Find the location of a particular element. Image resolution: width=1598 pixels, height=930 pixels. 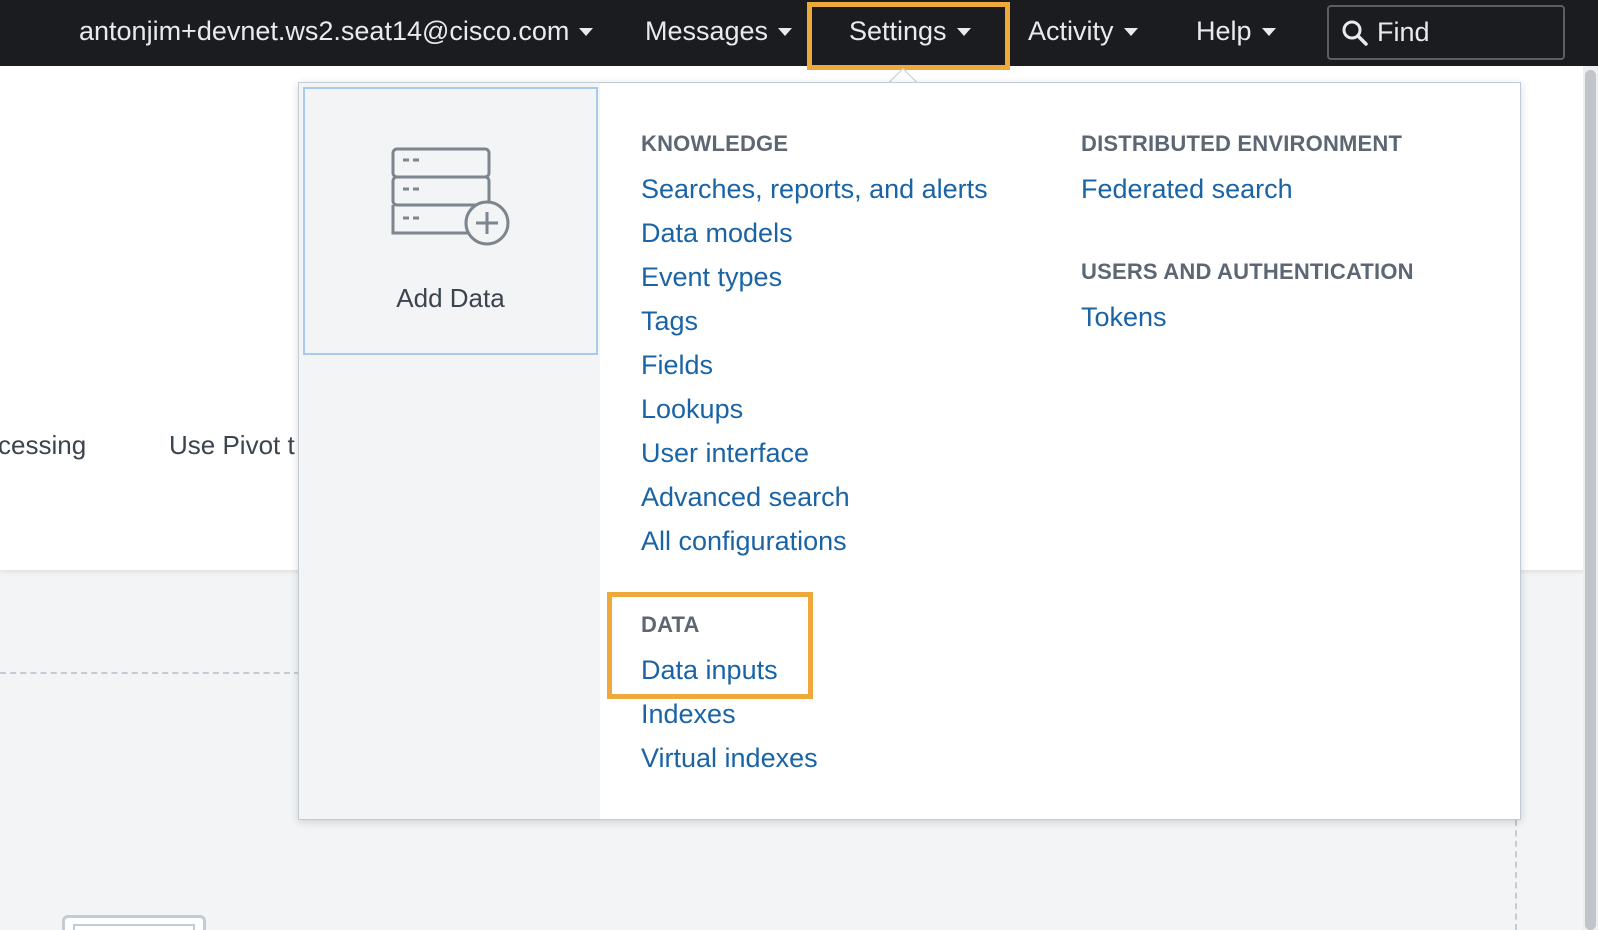

distributed-environment-heading: DISTRIBUTED ENVIRONMENT is located at coordinates (1242, 143).